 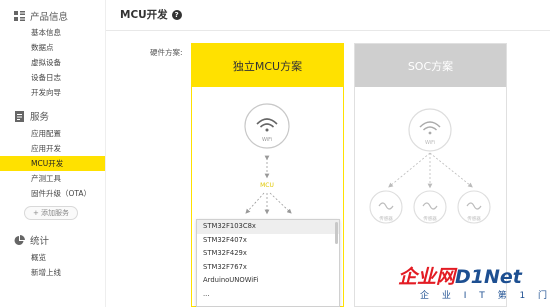 What do you see at coordinates (51, 213) in the screenshot?
I see `add-service-button: + 添加服务` at bounding box center [51, 213].